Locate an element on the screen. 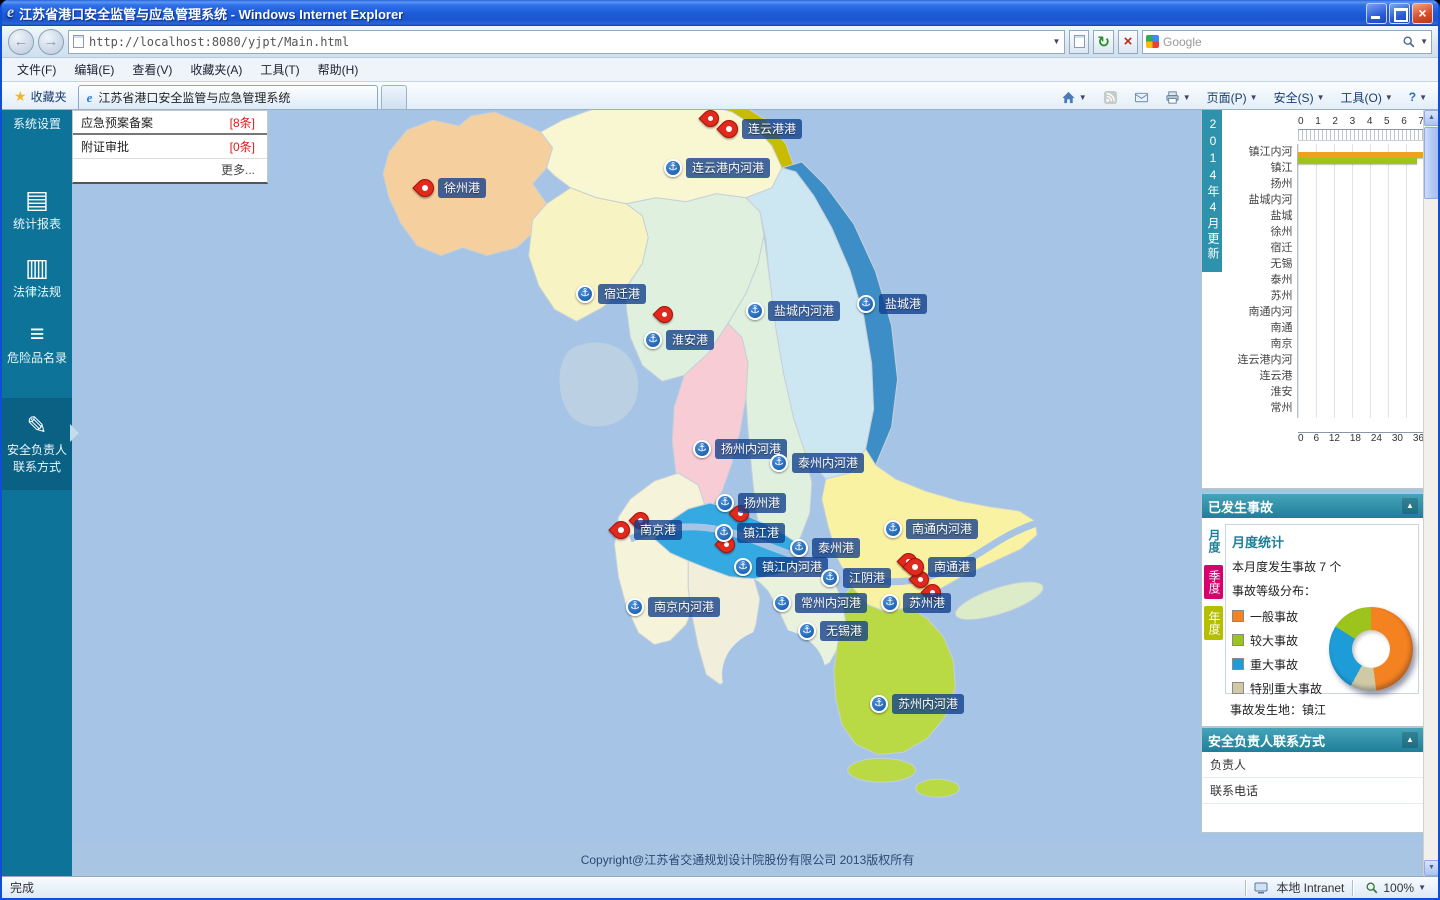  port-marker: 镇江港 is located at coordinates (750, 533).